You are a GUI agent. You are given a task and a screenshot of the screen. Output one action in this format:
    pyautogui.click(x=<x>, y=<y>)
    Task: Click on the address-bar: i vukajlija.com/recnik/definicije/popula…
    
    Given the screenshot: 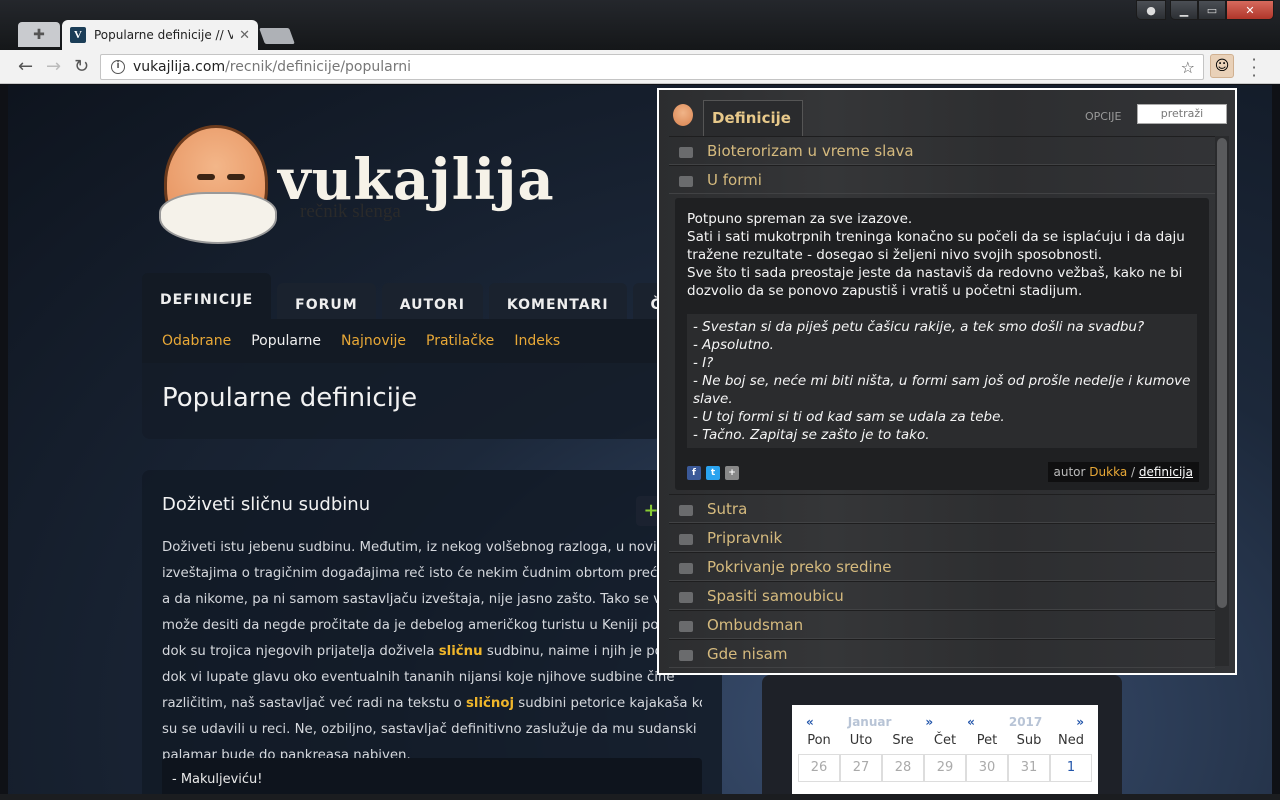 What is the action you would take?
    pyautogui.click(x=652, y=67)
    